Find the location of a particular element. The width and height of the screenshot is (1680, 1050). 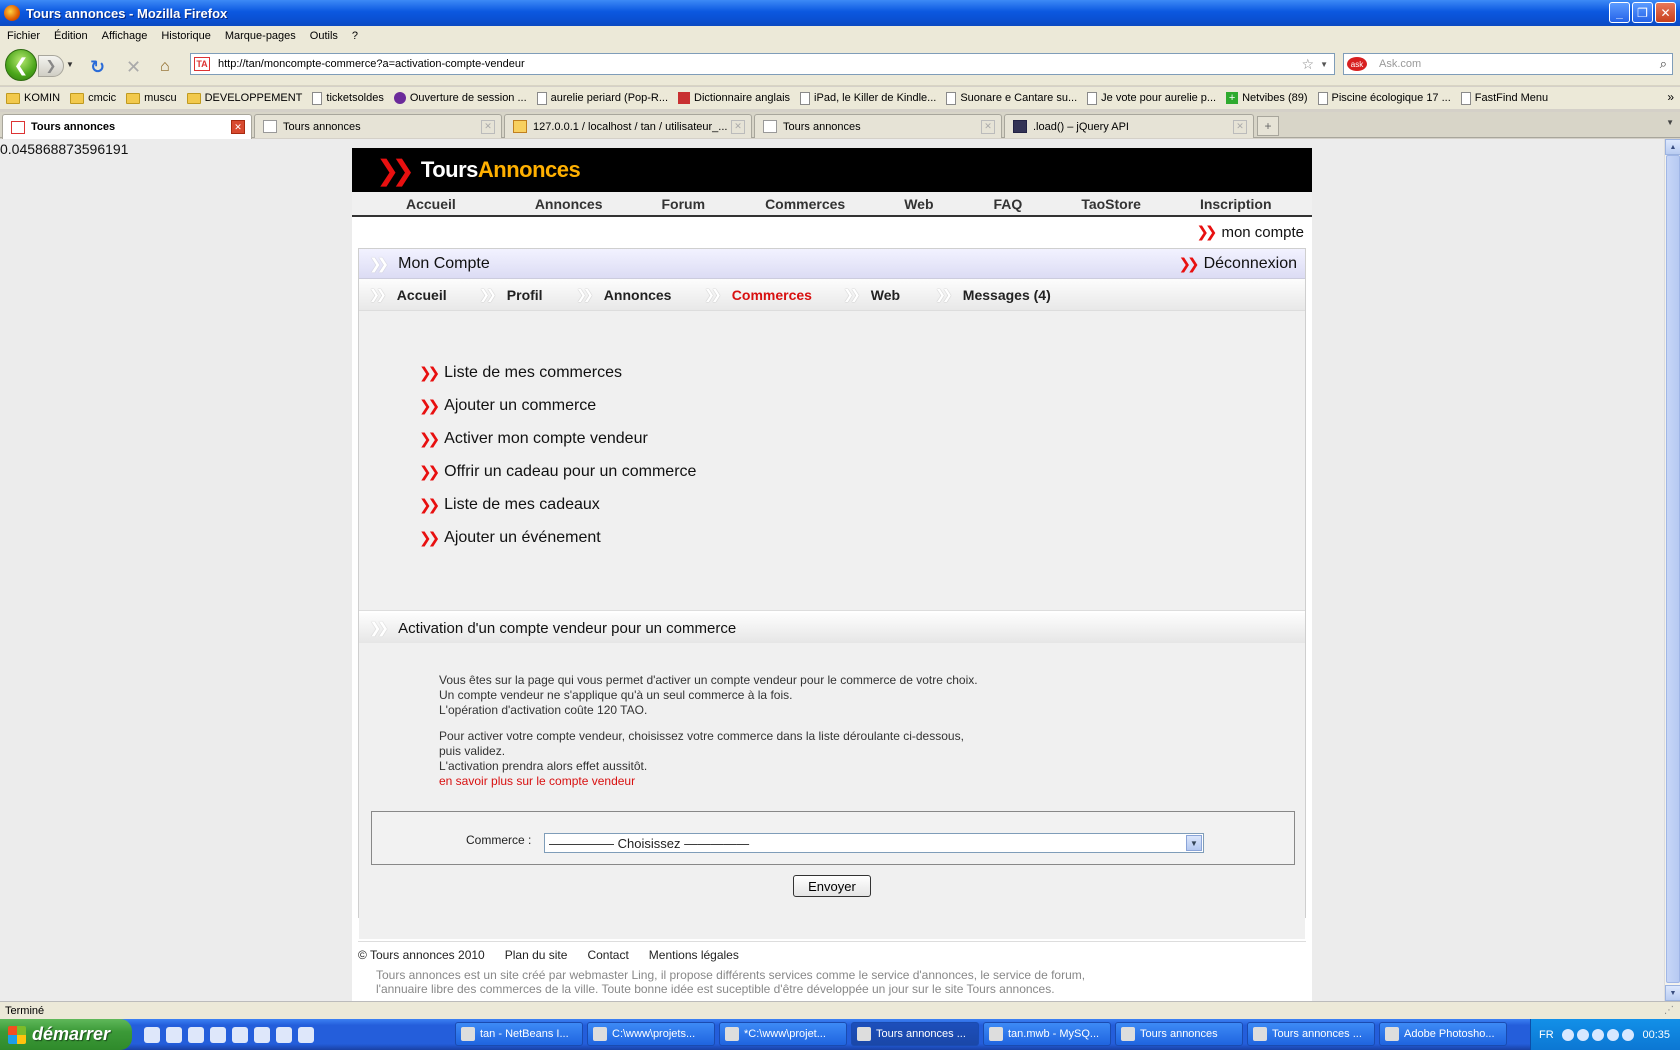

subnav-annonces: ❯❯ Annonces is located at coordinates (623, 295).